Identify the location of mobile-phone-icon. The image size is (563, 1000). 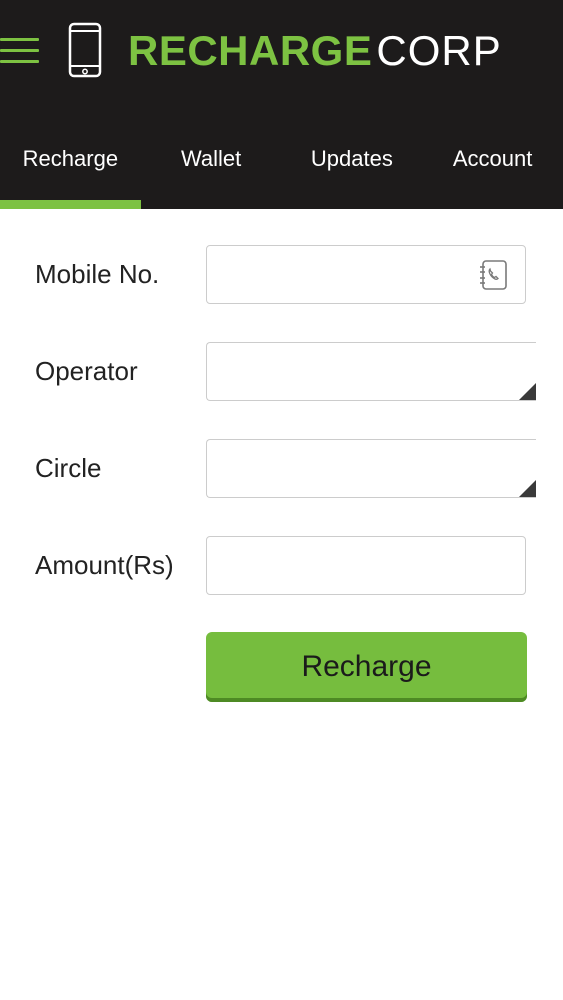
(85, 50).